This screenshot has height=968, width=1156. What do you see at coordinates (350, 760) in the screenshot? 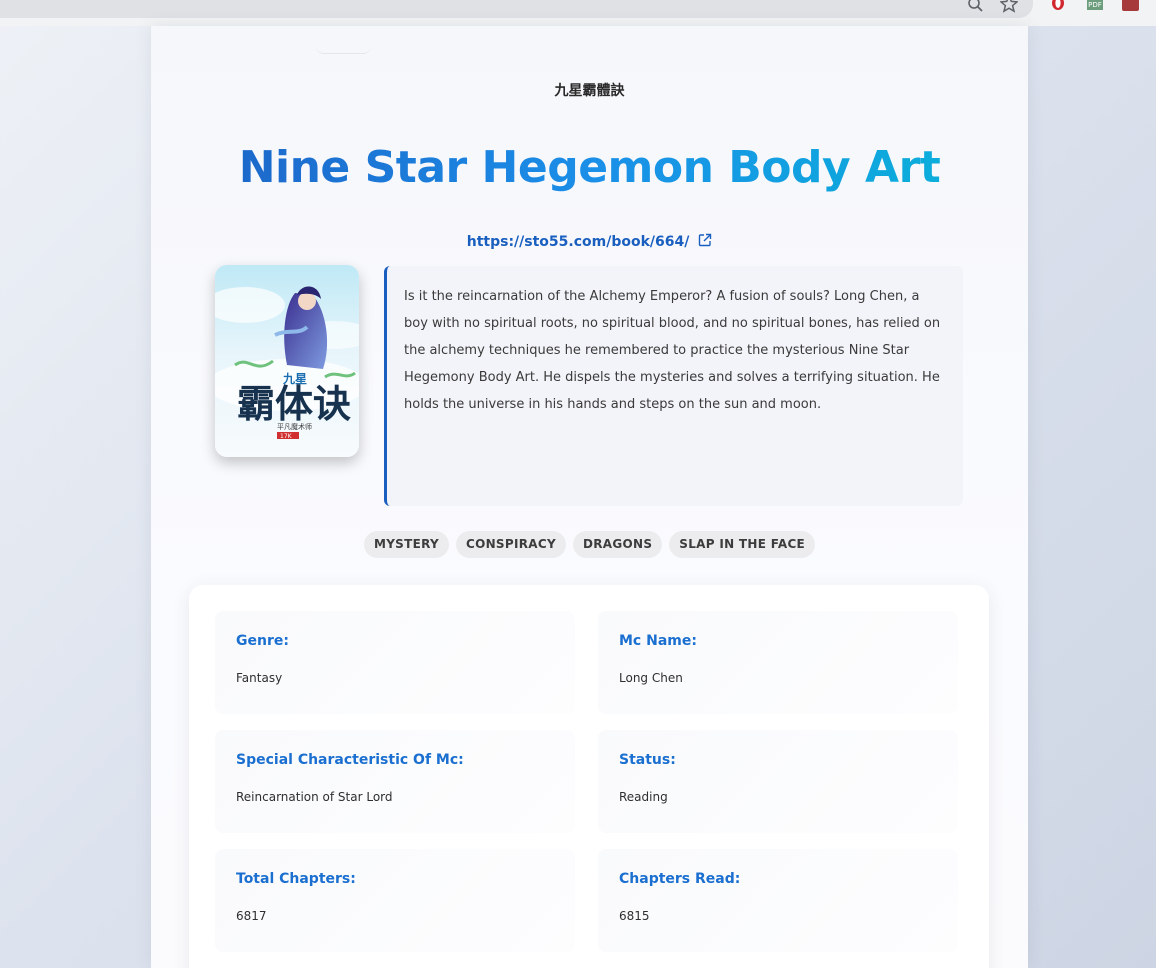
I see `detail-label: Special Characteristic Of Mc:` at bounding box center [350, 760].